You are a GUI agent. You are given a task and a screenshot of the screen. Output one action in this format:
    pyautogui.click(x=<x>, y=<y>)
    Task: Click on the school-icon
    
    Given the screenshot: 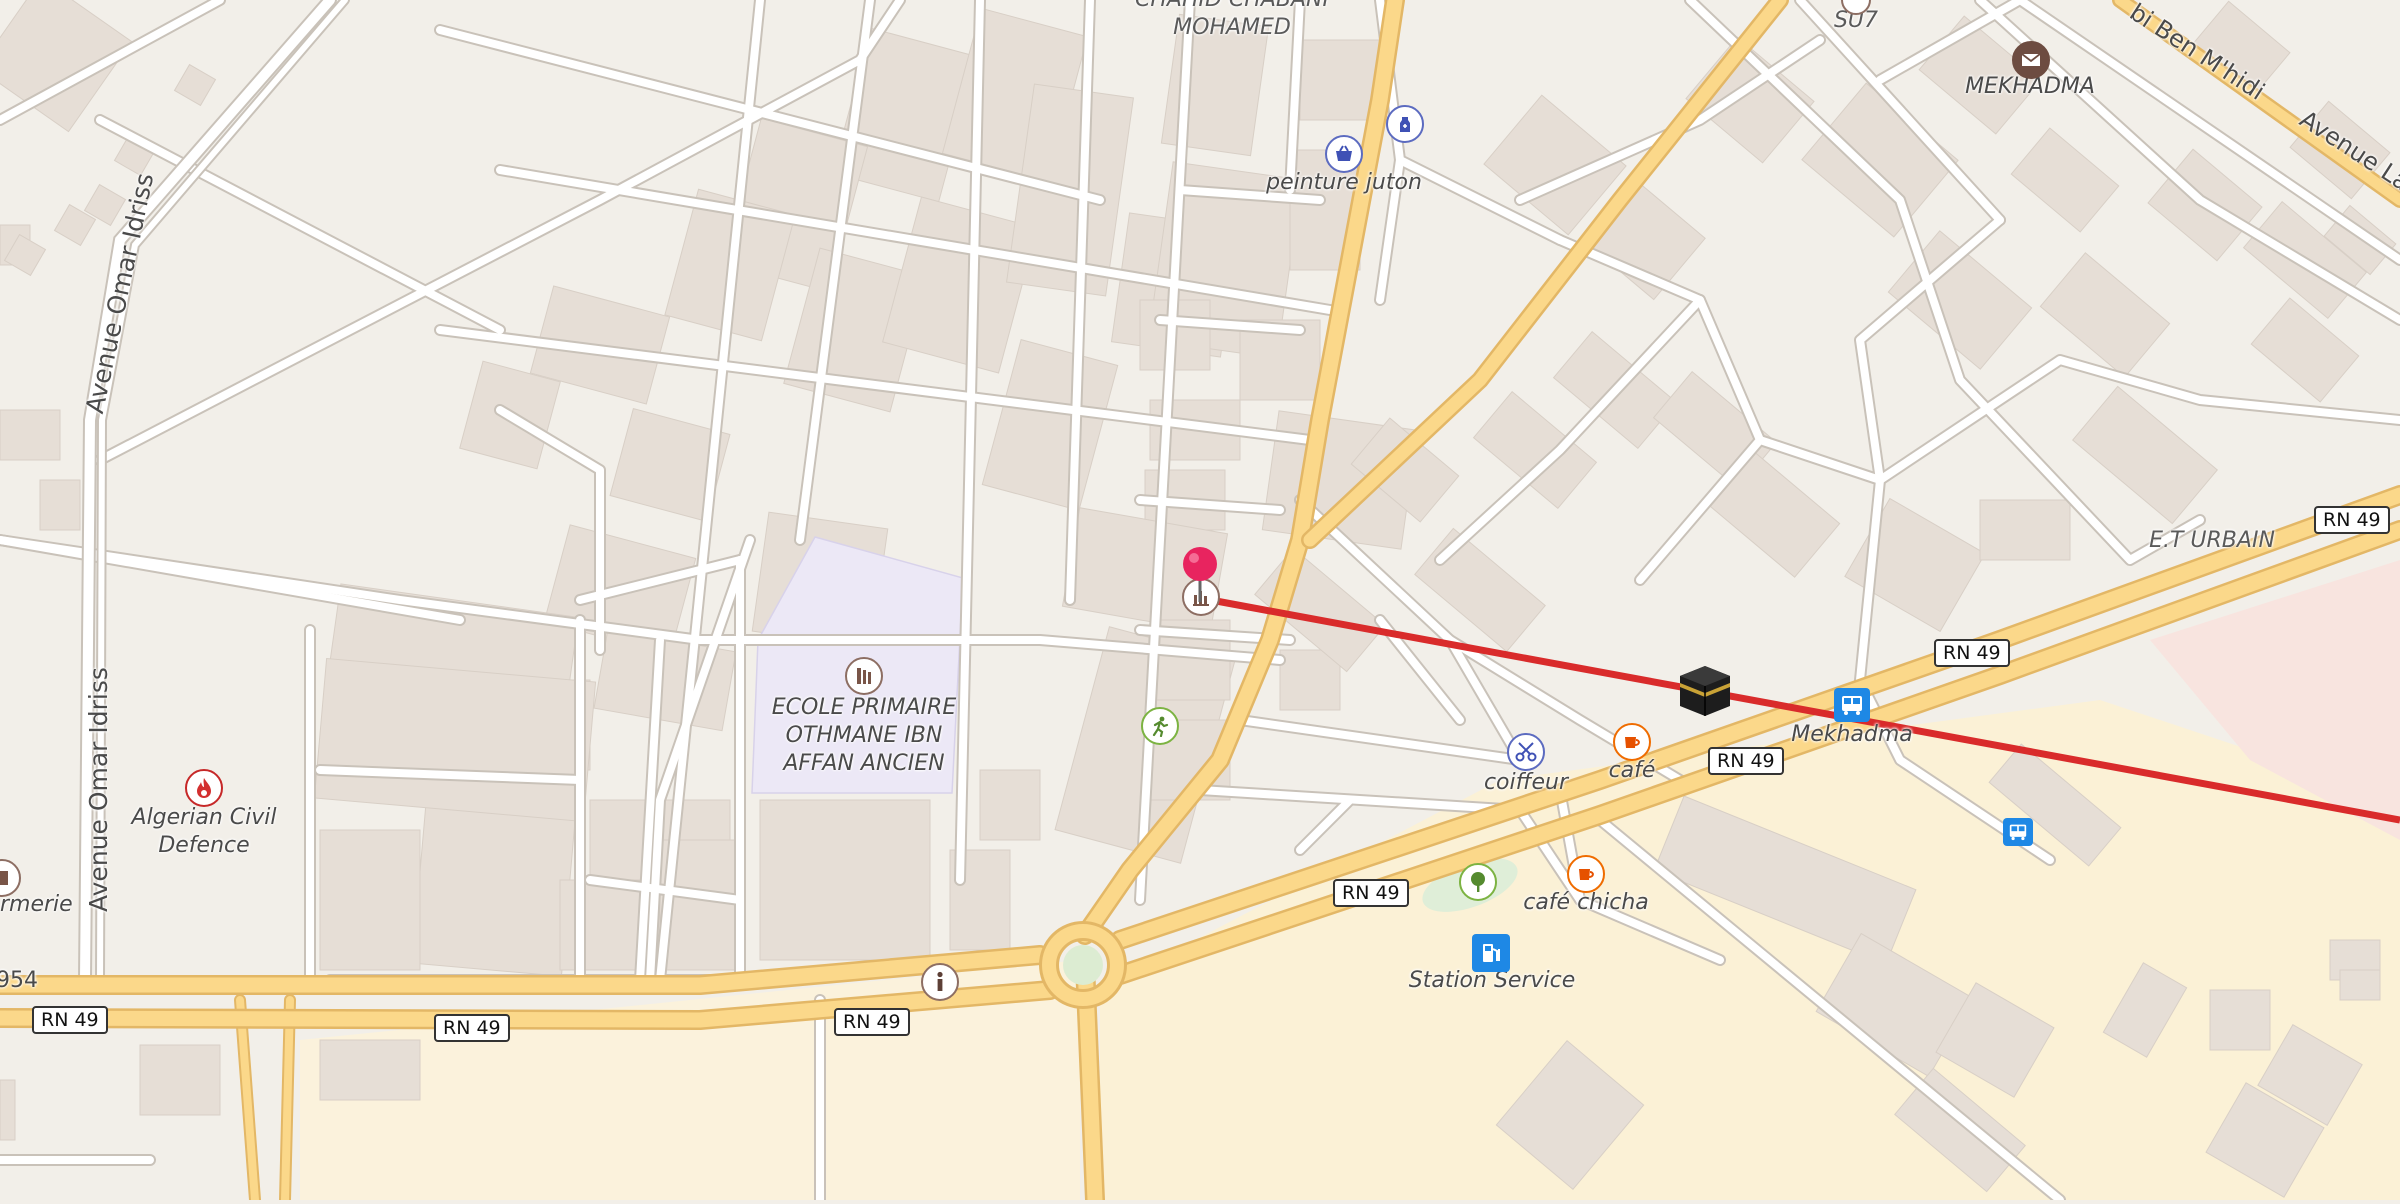 What is the action you would take?
    pyautogui.click(x=864, y=676)
    